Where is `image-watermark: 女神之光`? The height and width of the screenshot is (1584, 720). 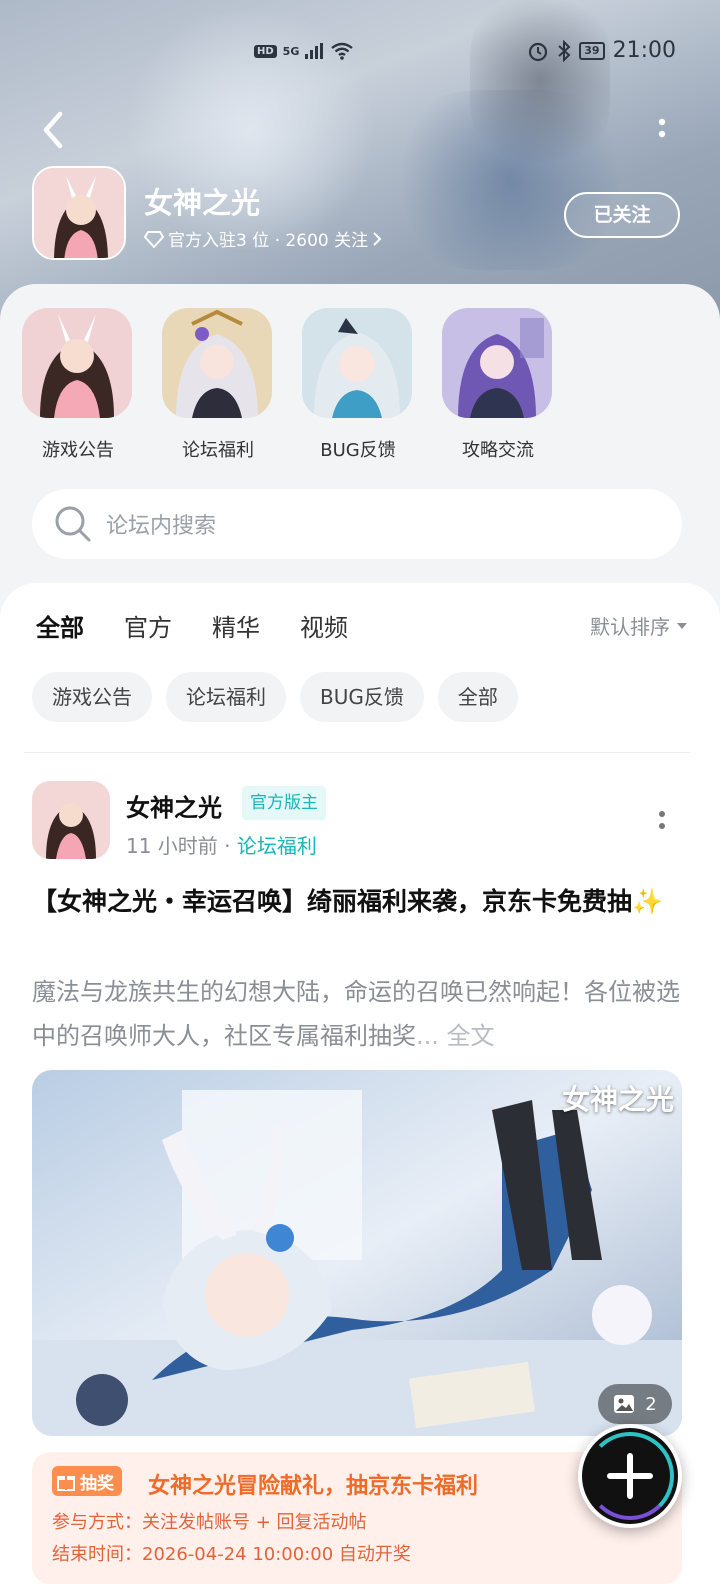 image-watermark: 女神之光 is located at coordinates (617, 1099).